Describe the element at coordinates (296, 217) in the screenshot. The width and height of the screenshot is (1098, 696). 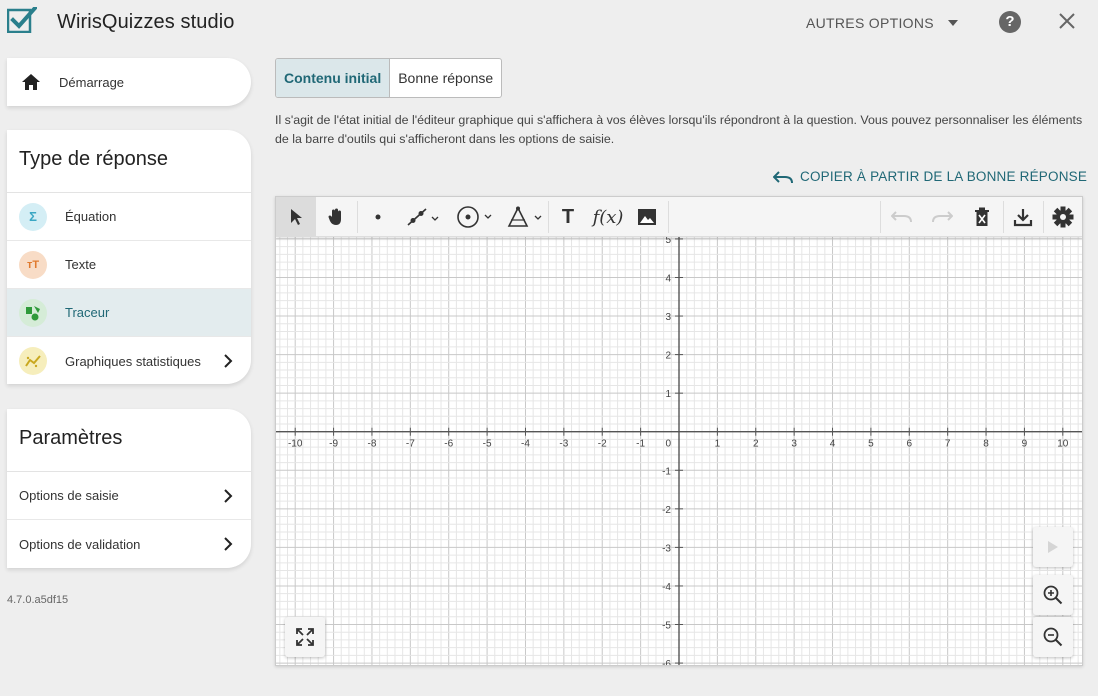
I see `select-arrow-icon` at that location.